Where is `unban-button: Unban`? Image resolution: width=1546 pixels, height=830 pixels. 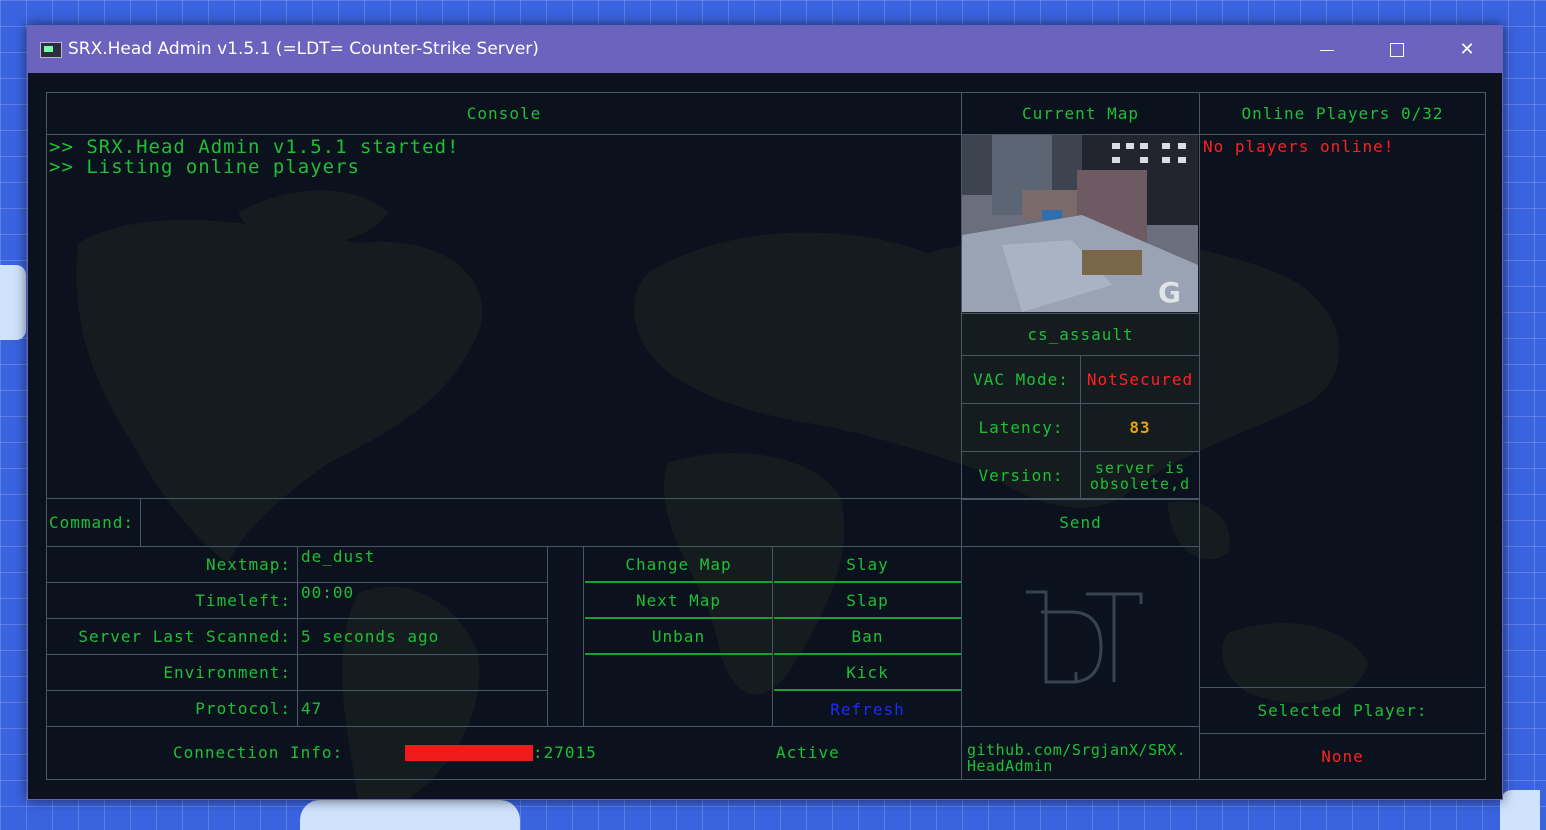 unban-button: Unban is located at coordinates (678, 637).